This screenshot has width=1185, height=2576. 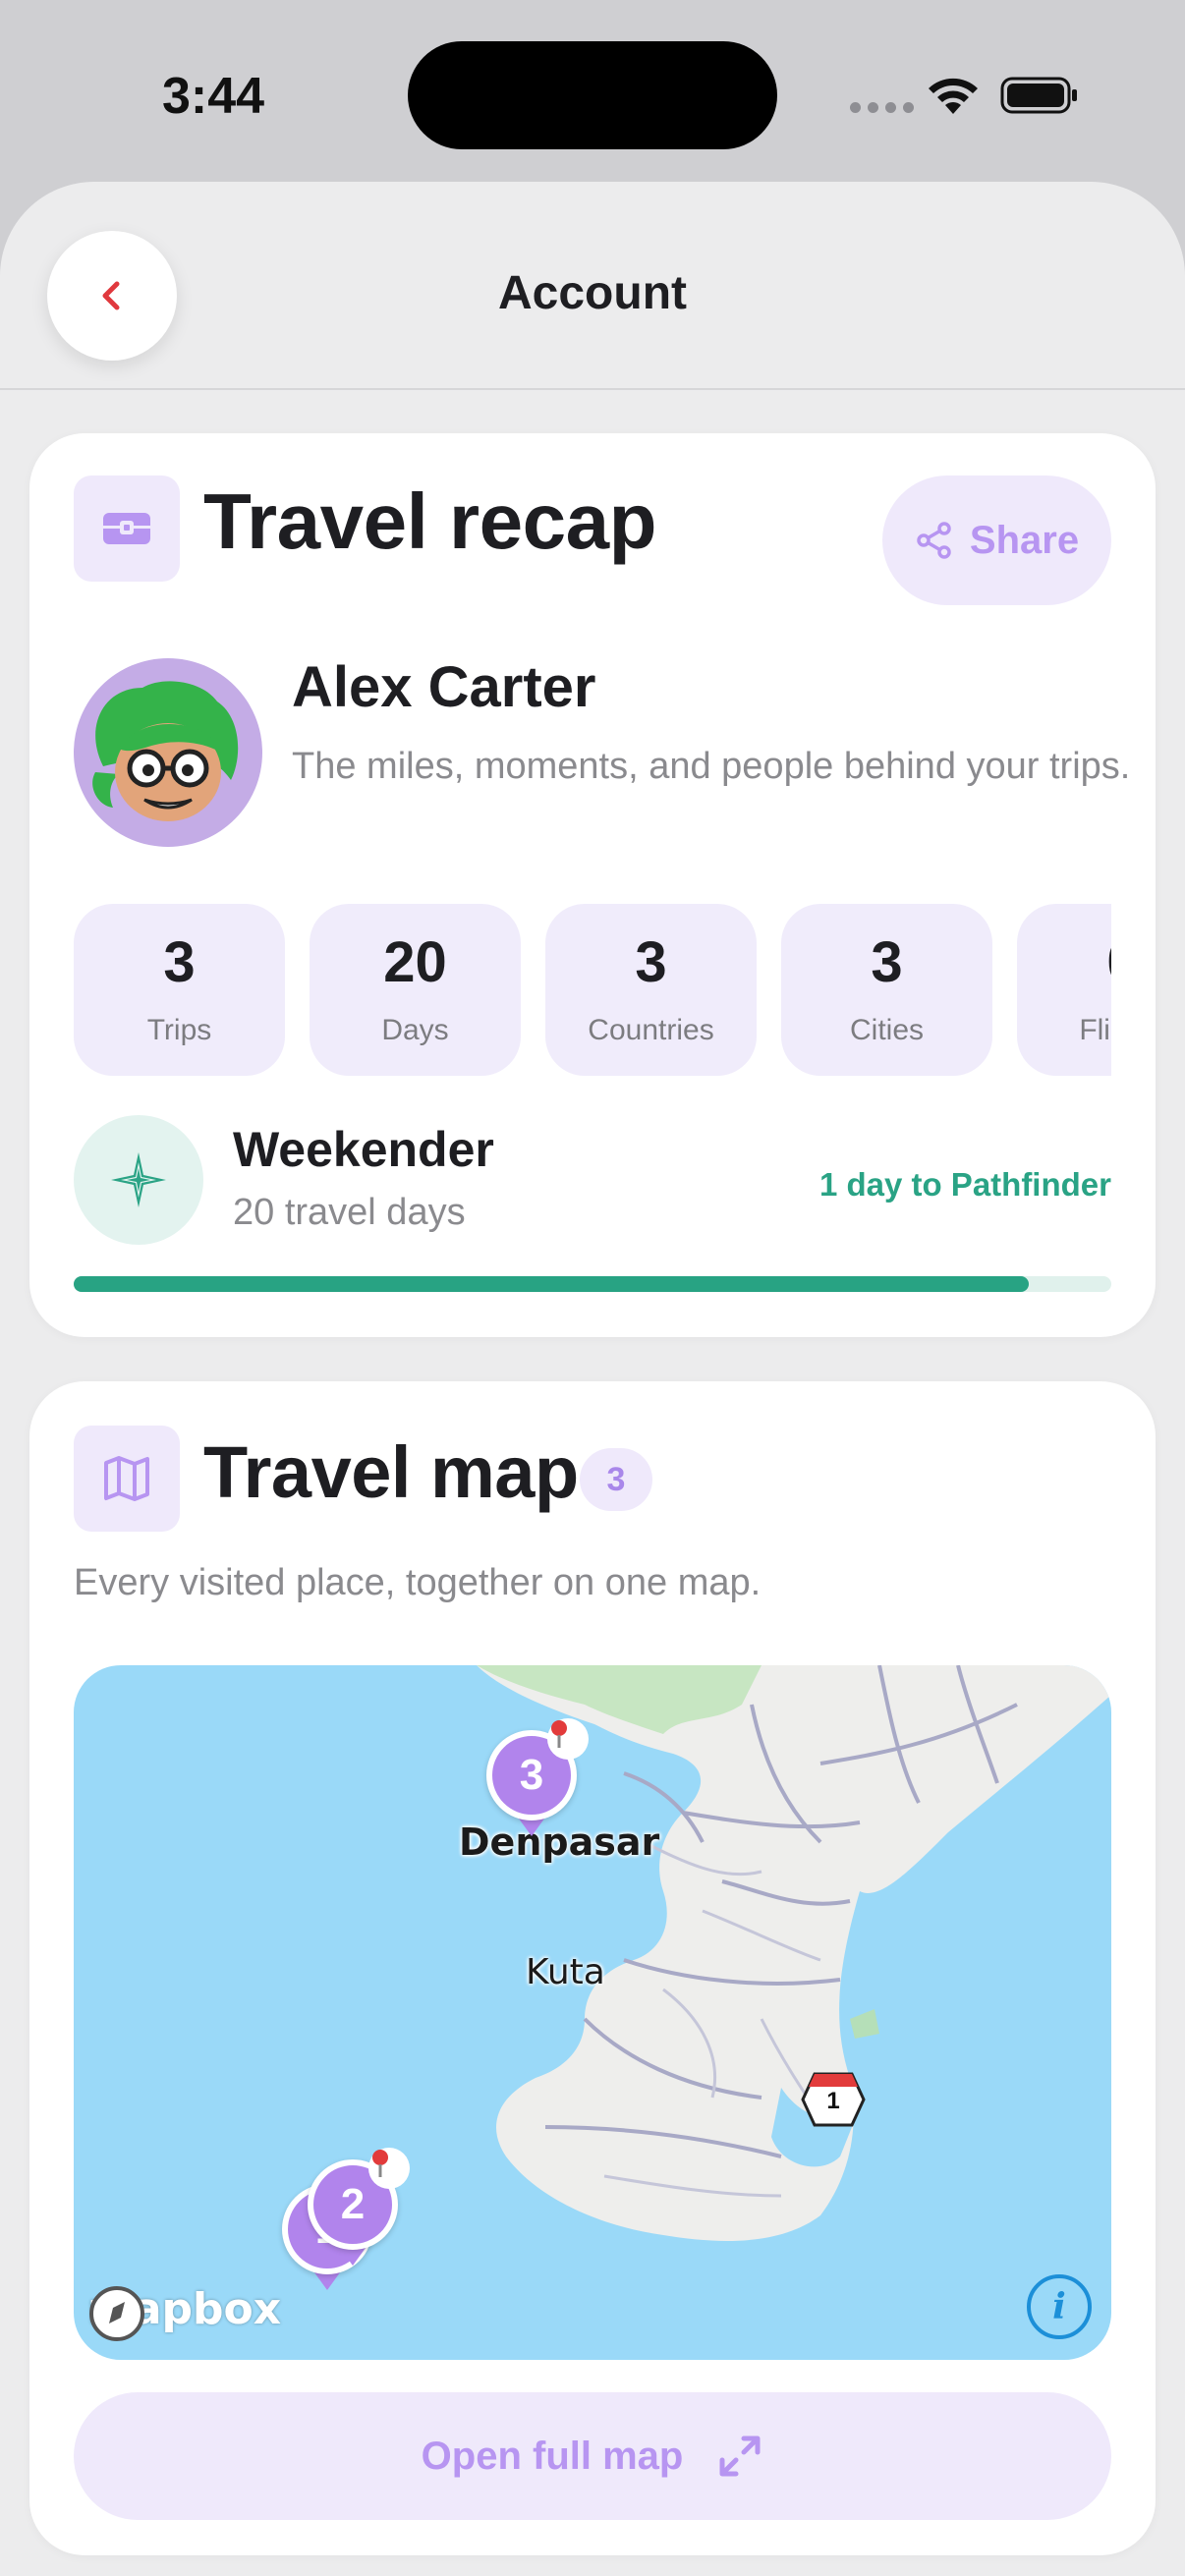 I want to click on user-name: Alex Carter, so click(x=444, y=687).